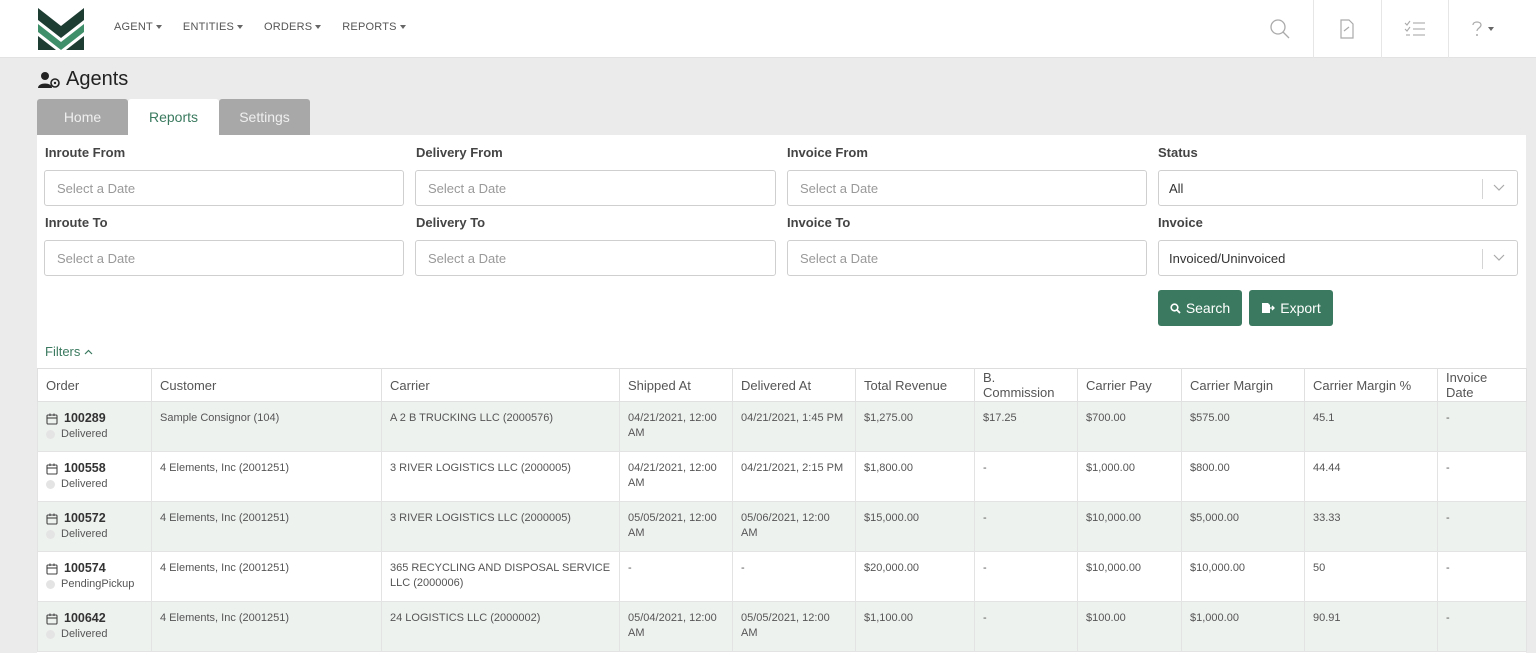 This screenshot has width=1536, height=653. Describe the element at coordinates (794, 426) in the screenshot. I see `cell-delivered: 04/21/2021, 1:45 PM` at that location.